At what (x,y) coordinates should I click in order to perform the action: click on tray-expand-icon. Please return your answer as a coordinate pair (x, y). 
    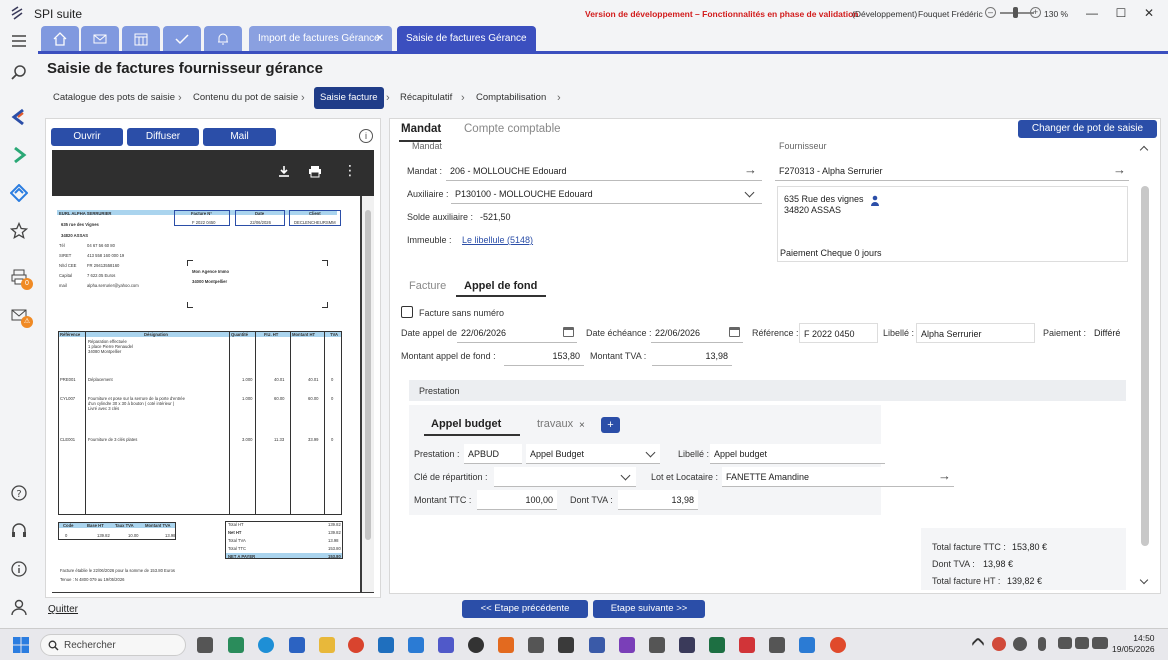
    Looking at the image, I should click on (978, 644).